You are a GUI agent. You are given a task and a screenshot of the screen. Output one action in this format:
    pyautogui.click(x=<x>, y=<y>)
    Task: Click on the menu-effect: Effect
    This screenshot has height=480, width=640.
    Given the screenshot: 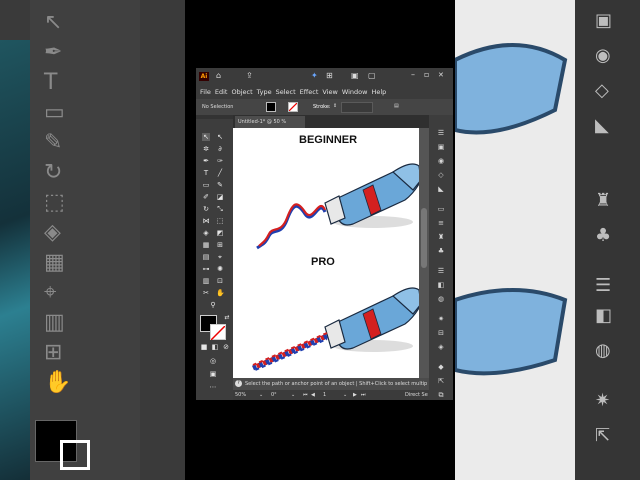 What is the action you would take?
    pyautogui.click(x=309, y=92)
    